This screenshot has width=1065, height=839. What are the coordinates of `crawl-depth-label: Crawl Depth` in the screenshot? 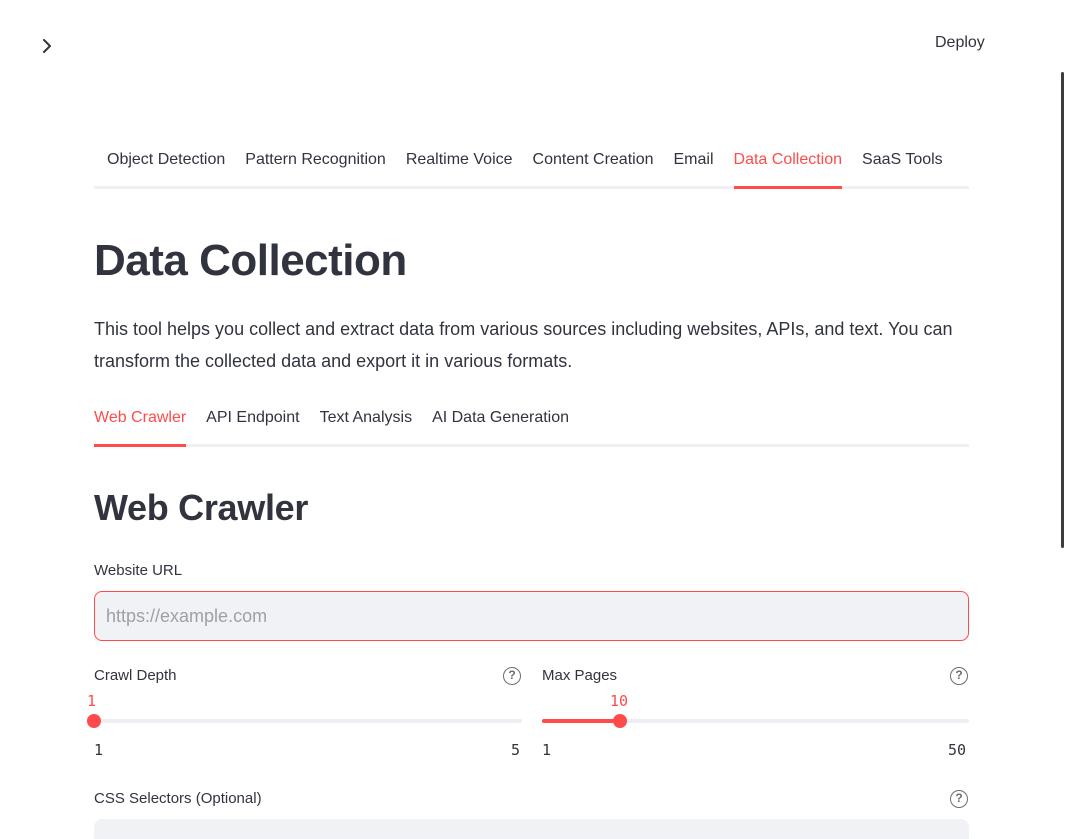 It's located at (135, 675).